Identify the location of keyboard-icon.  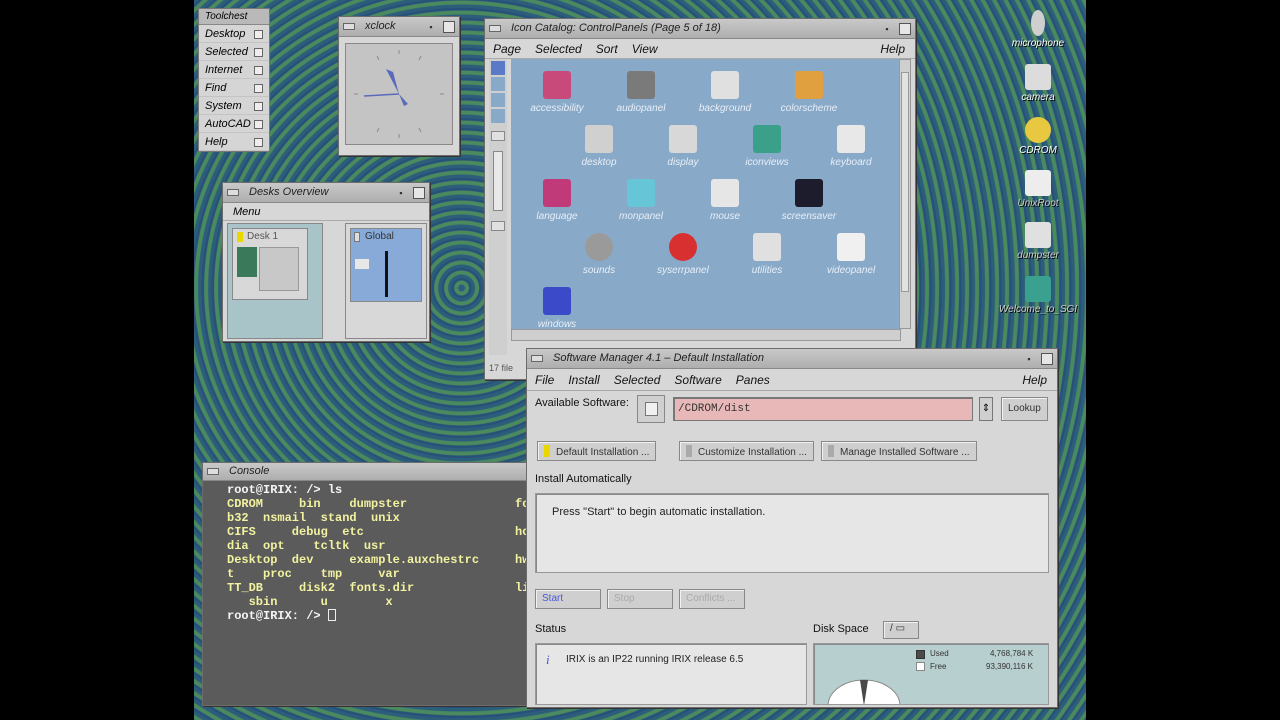
(851, 139).